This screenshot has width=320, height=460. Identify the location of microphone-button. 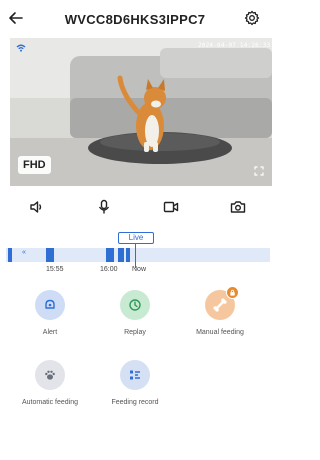
(104, 207).